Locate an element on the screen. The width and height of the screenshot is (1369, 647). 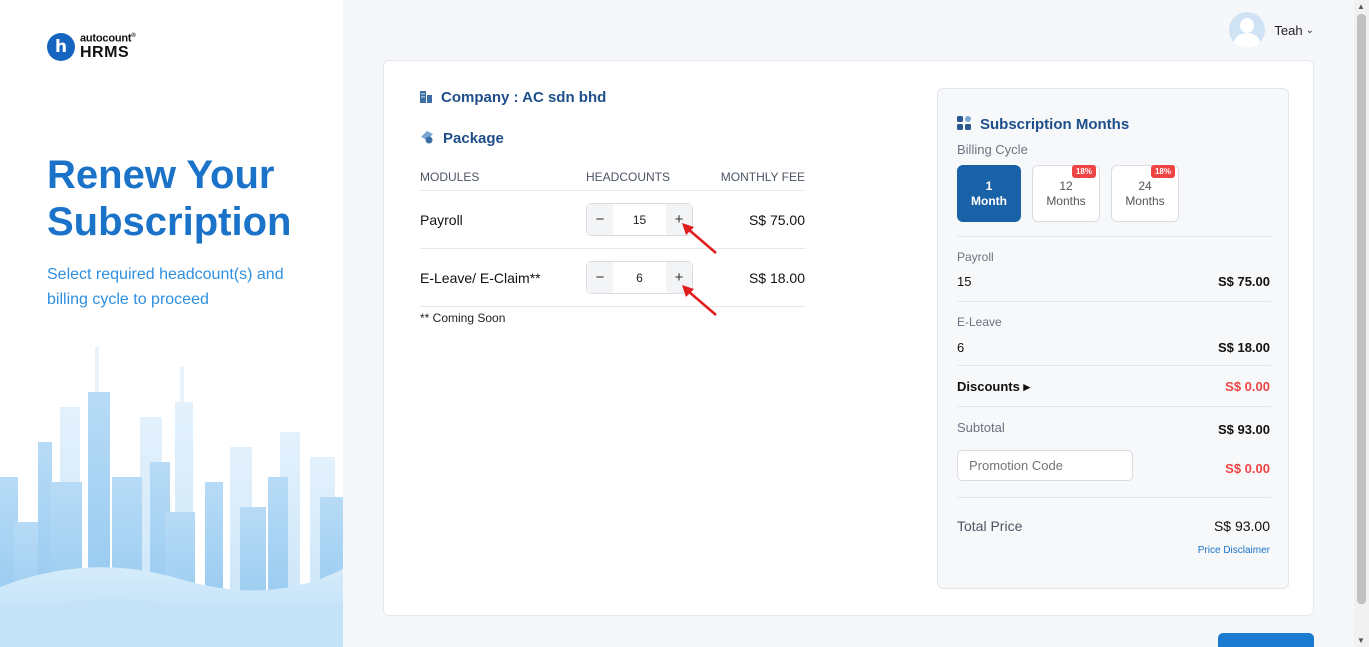
module-name: Payroll is located at coordinates (441, 219).